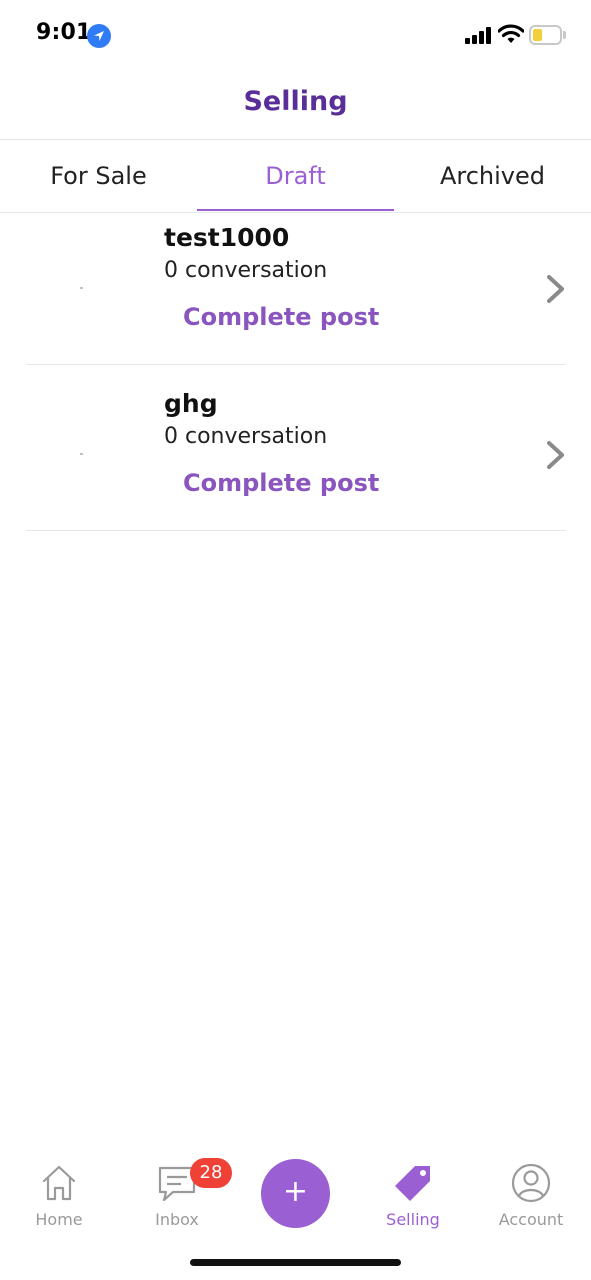  I want to click on price-tag-icon, so click(412, 1183).